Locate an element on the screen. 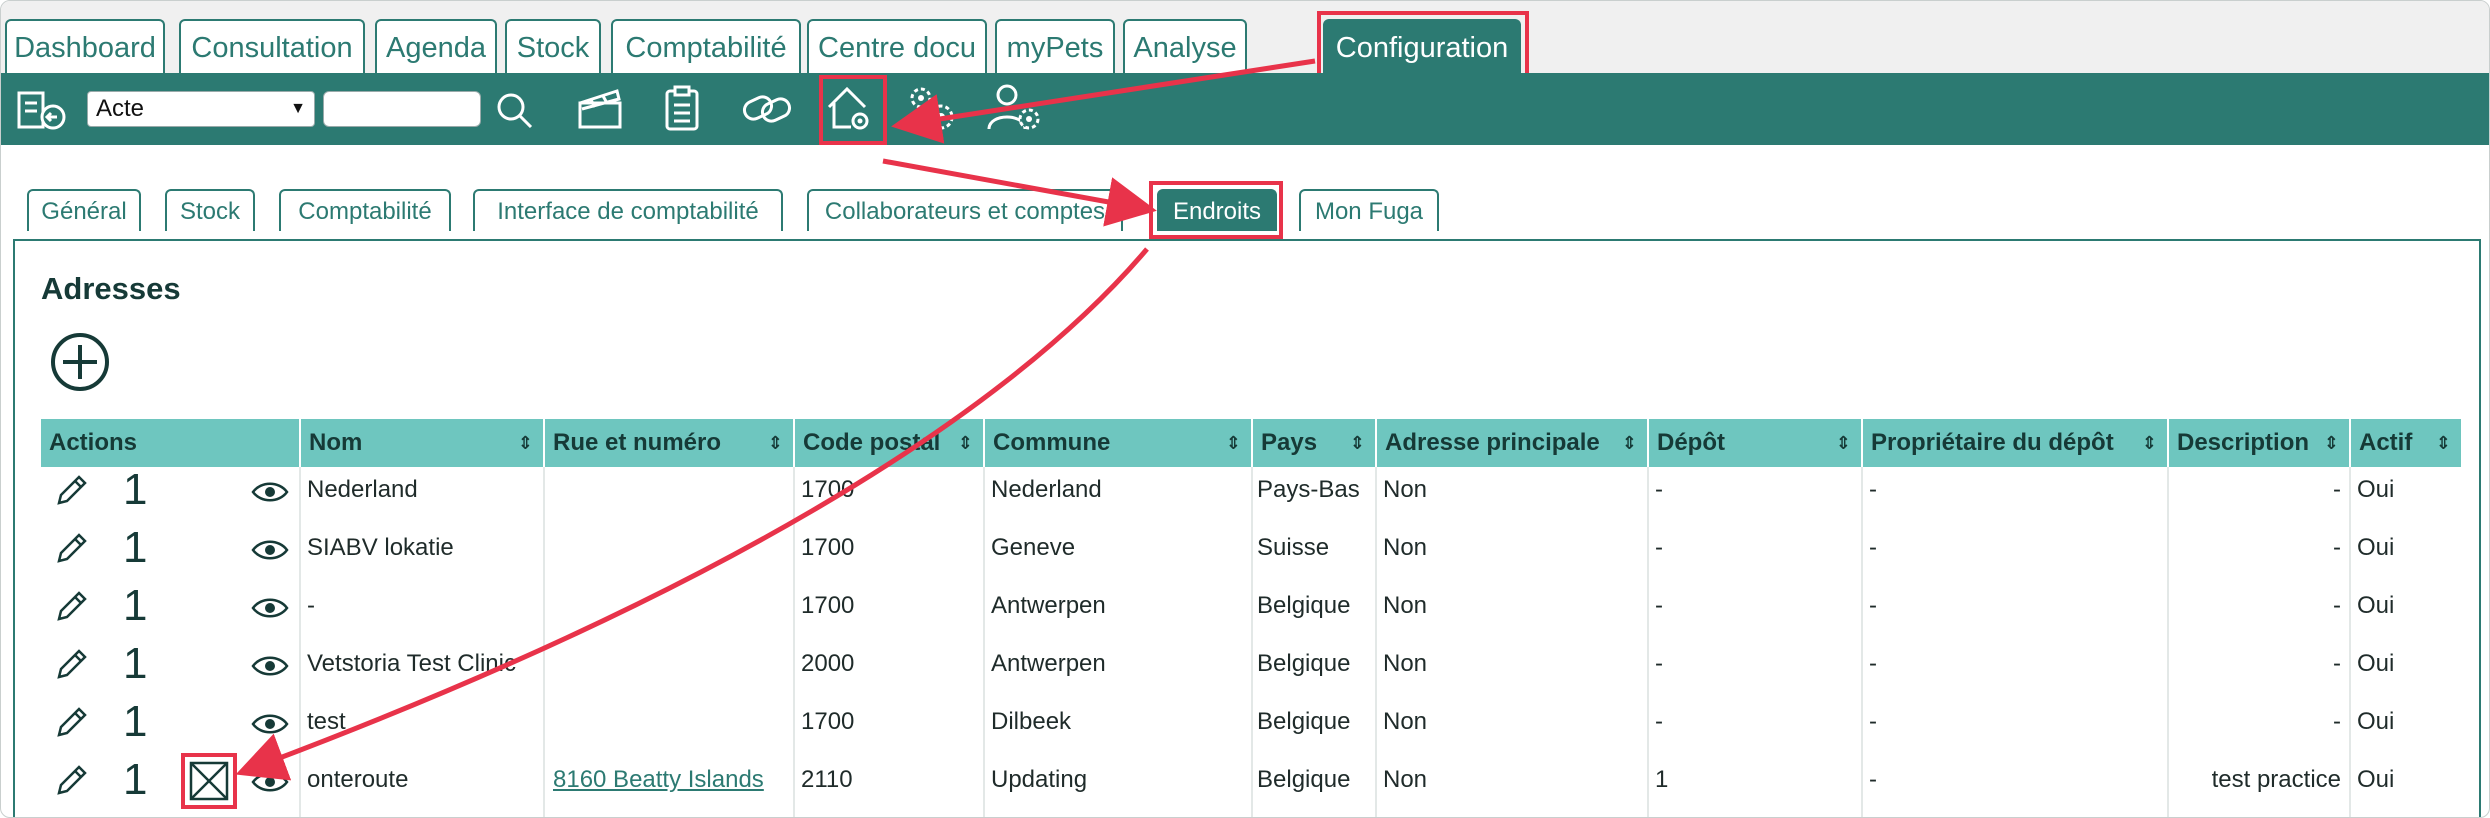  add-circle-icon is located at coordinates (80, 362).